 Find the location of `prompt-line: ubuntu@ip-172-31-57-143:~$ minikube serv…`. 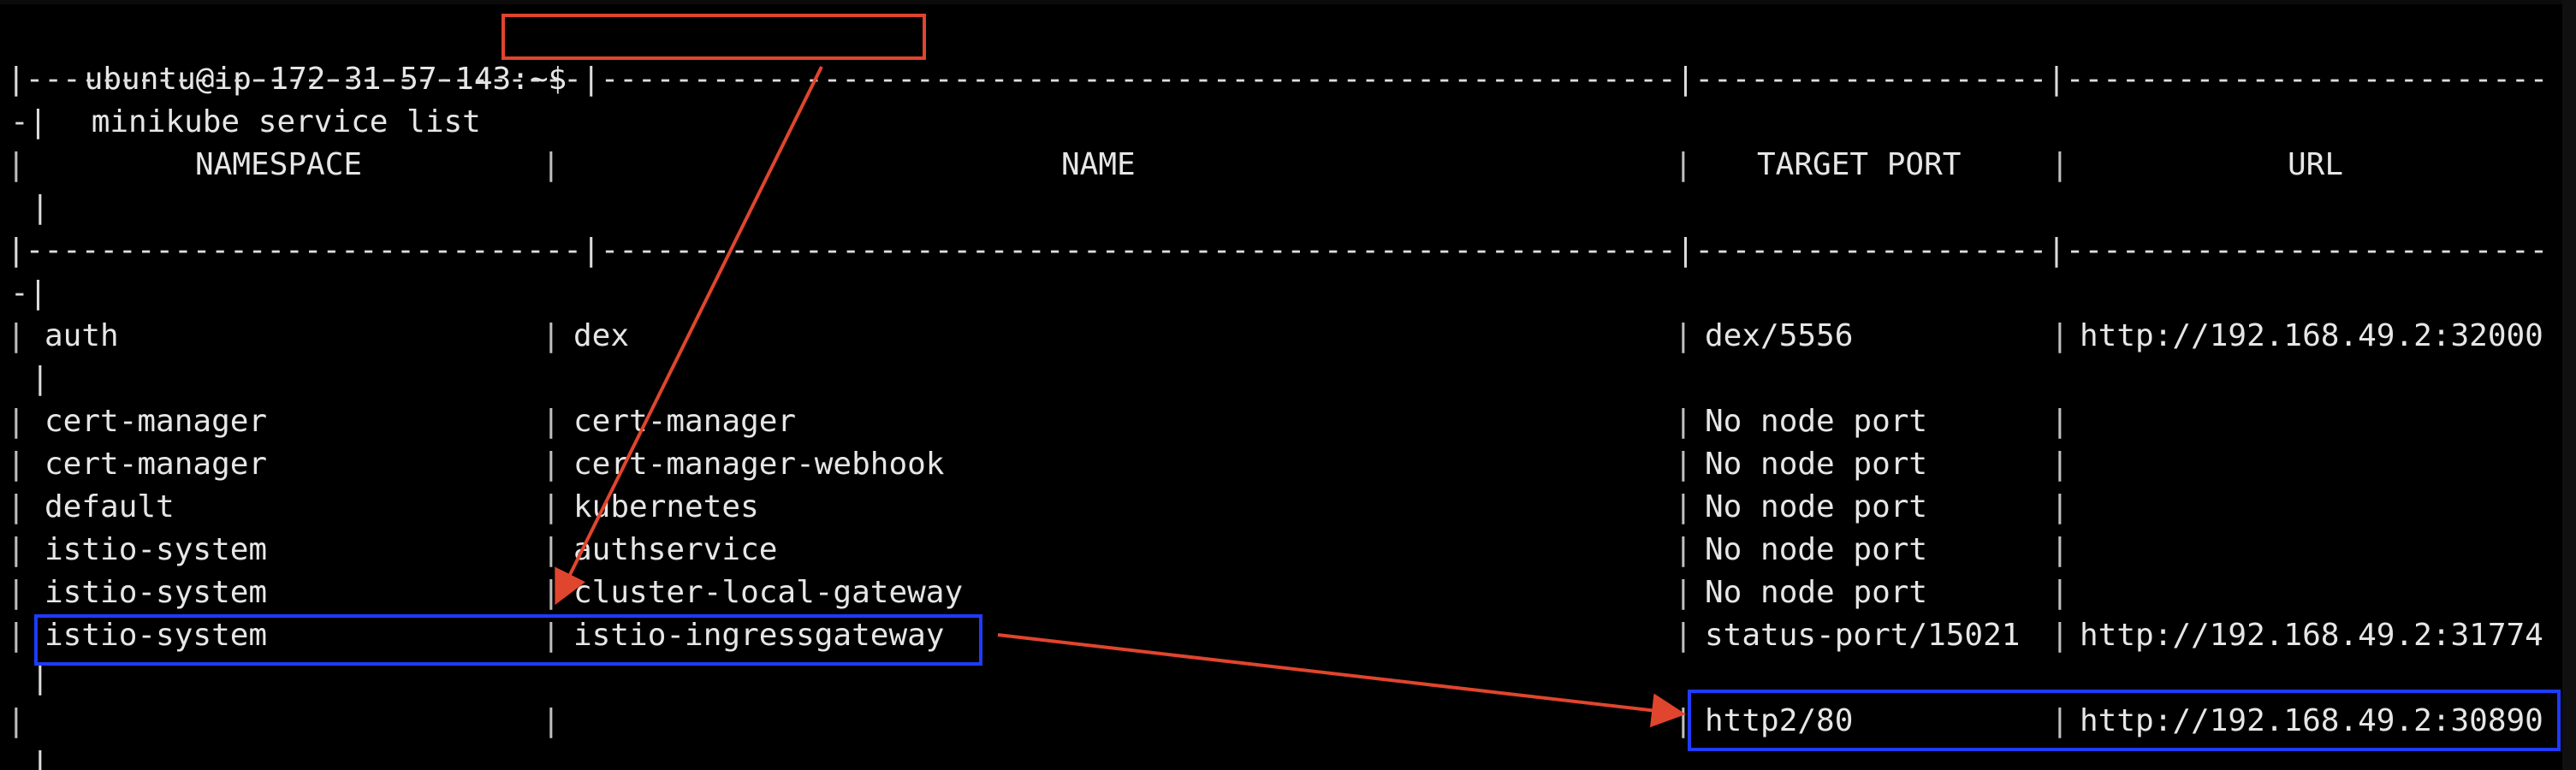

prompt-line: ubuntu@ip-172-31-57-143:~$ minikube serv… is located at coordinates (288, 77).